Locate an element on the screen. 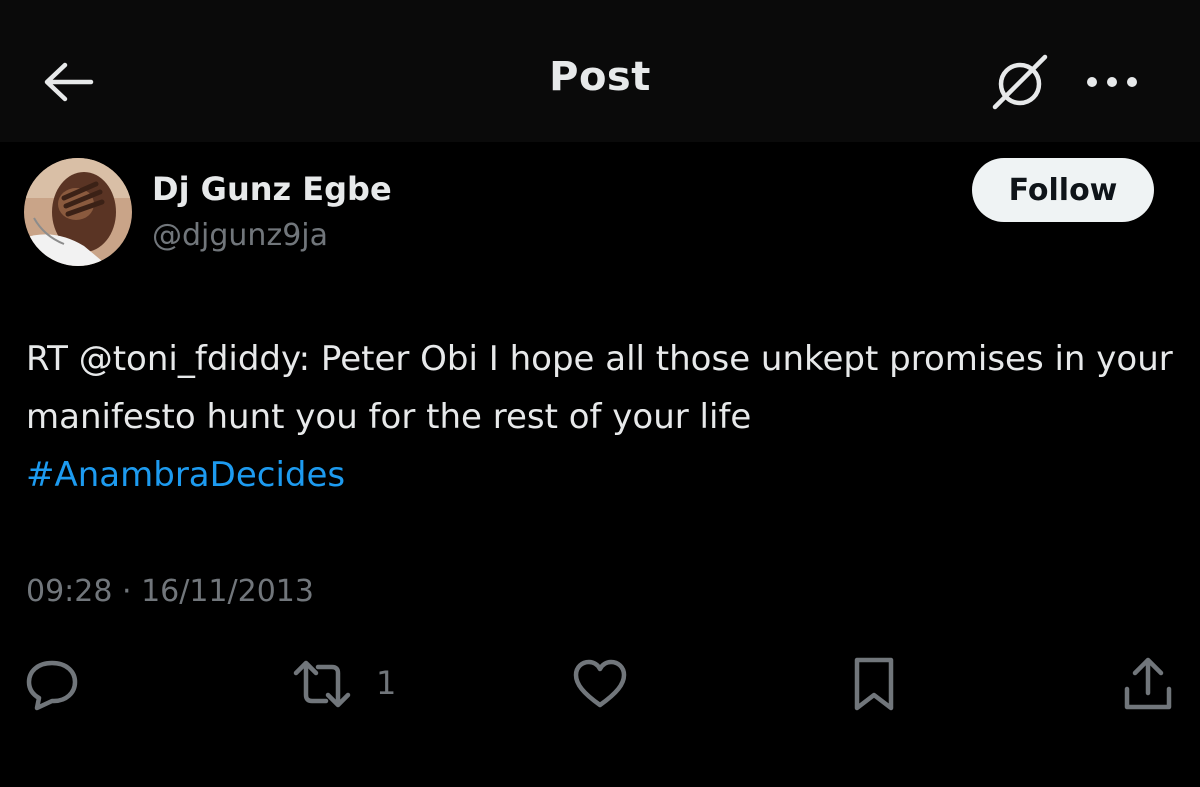 The width and height of the screenshot is (1200, 787). bookmark-button is located at coordinates (874, 684).